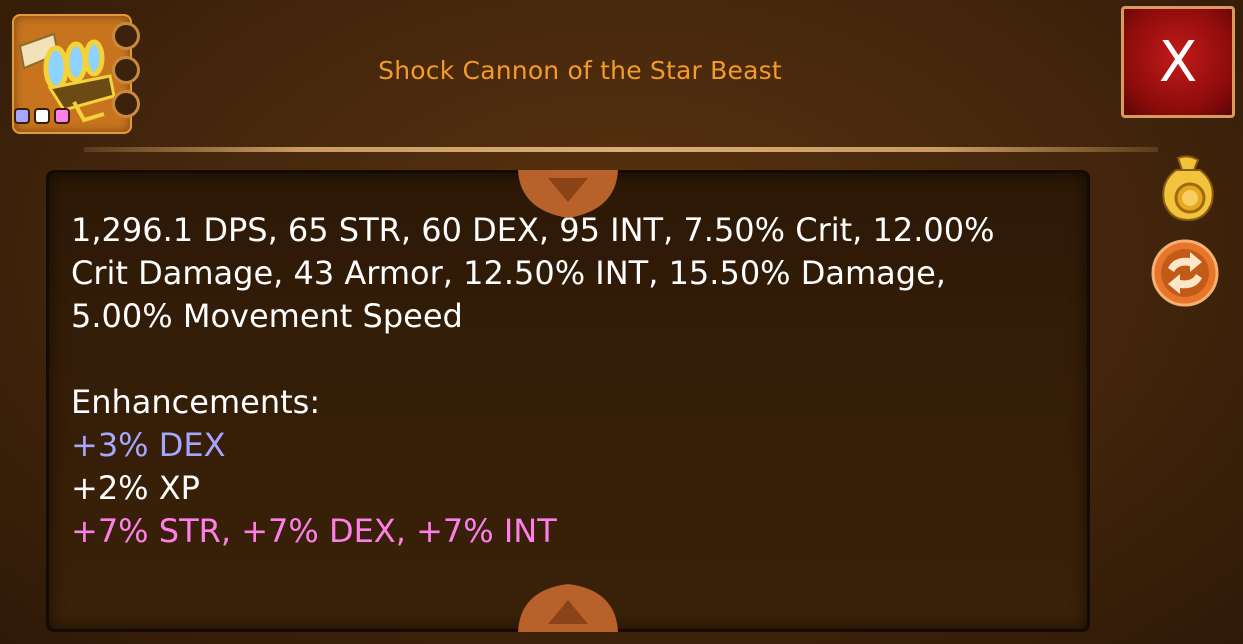 The image size is (1243, 644). I want to click on scroll-up-icon, so click(568, 608).